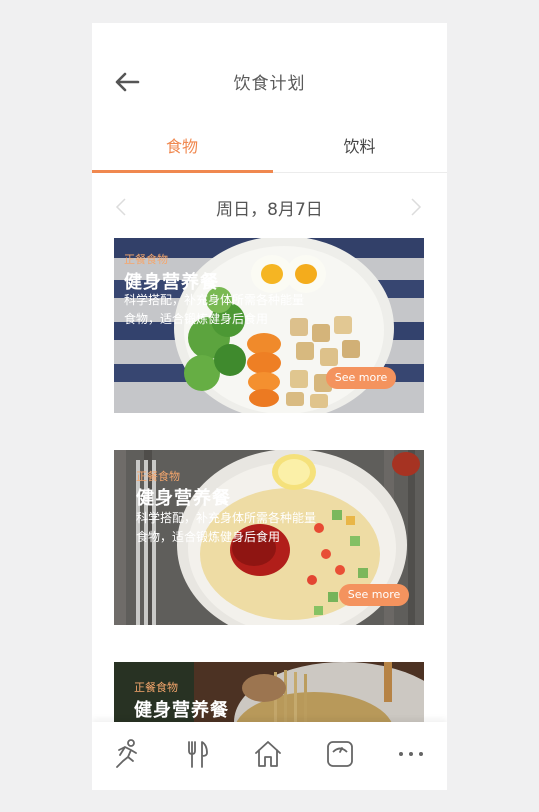 This screenshot has height=812, width=539. What do you see at coordinates (340, 754) in the screenshot?
I see `scale-icon` at bounding box center [340, 754].